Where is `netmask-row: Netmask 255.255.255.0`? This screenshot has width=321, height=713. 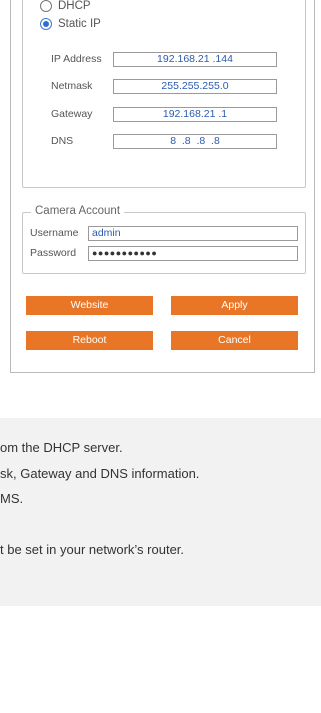 netmask-row: Netmask 255.255.255.0 is located at coordinates (164, 86).